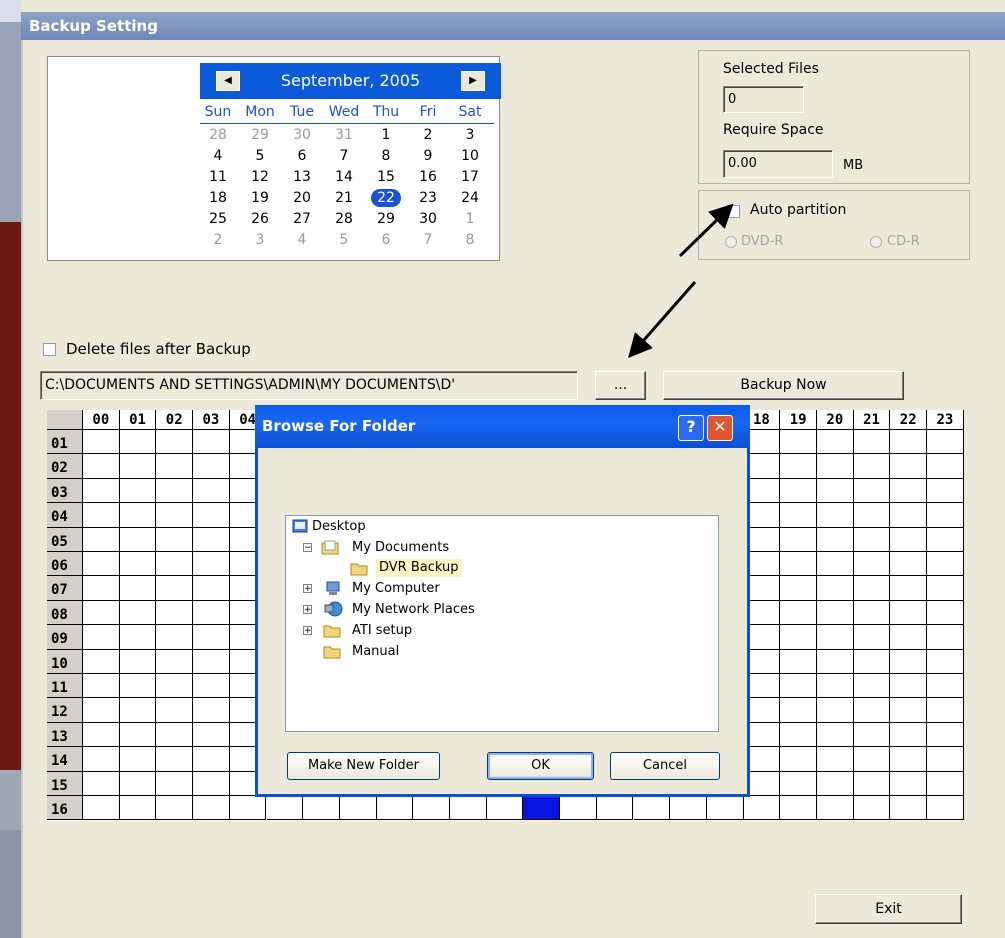 Image resolution: width=1005 pixels, height=938 pixels. What do you see at coordinates (665, 766) in the screenshot?
I see `cancel-button: Cancel` at bounding box center [665, 766].